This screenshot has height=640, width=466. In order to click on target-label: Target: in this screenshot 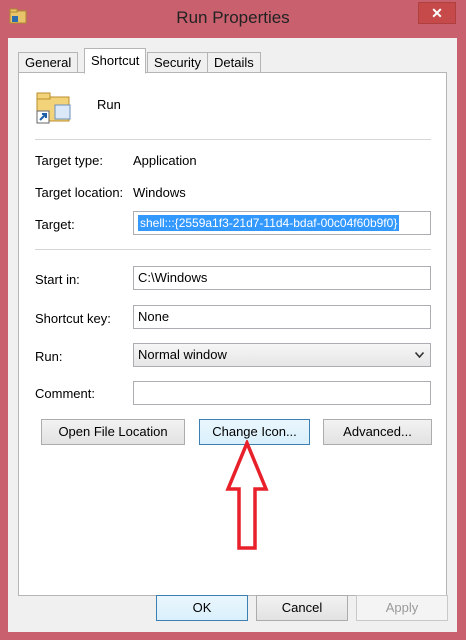, I will do `click(55, 224)`.